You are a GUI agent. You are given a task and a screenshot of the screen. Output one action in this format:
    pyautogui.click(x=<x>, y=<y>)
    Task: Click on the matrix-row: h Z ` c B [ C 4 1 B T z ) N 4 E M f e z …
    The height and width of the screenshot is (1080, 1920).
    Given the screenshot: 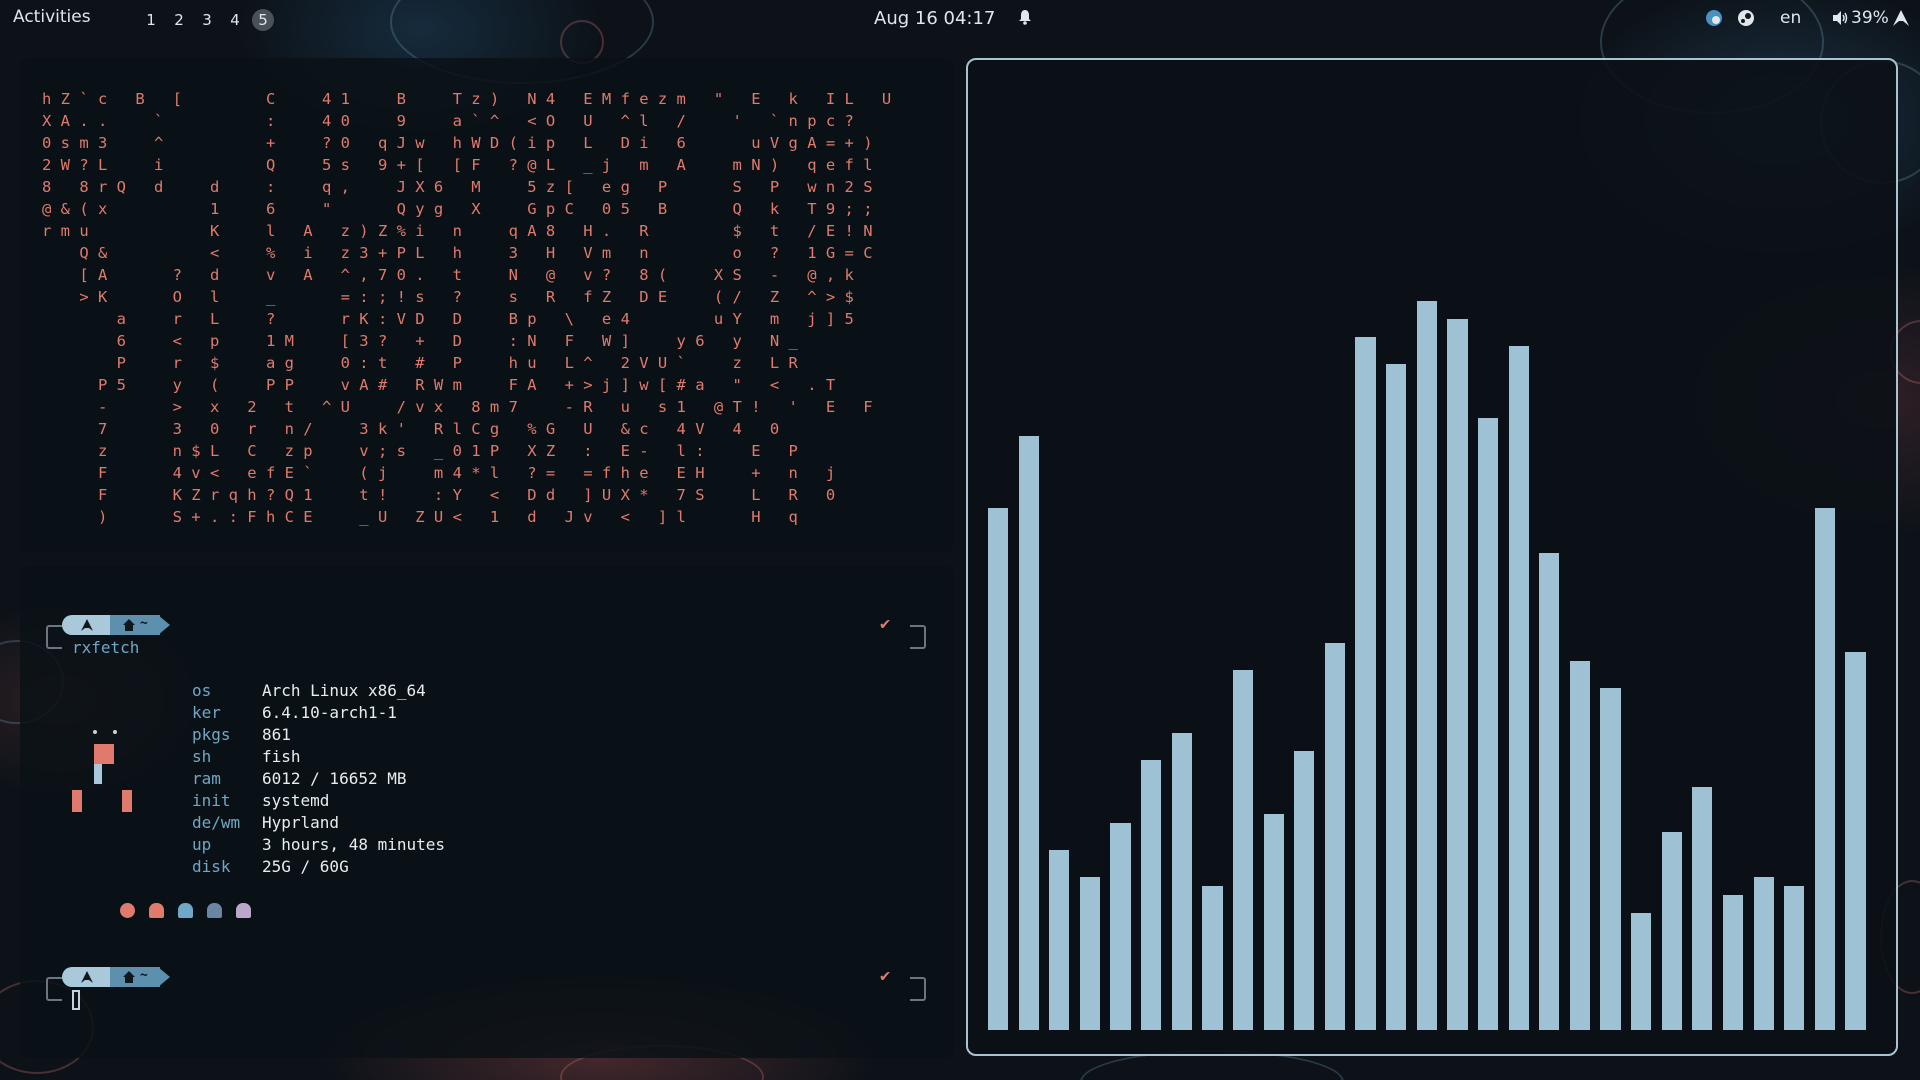 What is the action you would take?
    pyautogui.click(x=467, y=99)
    